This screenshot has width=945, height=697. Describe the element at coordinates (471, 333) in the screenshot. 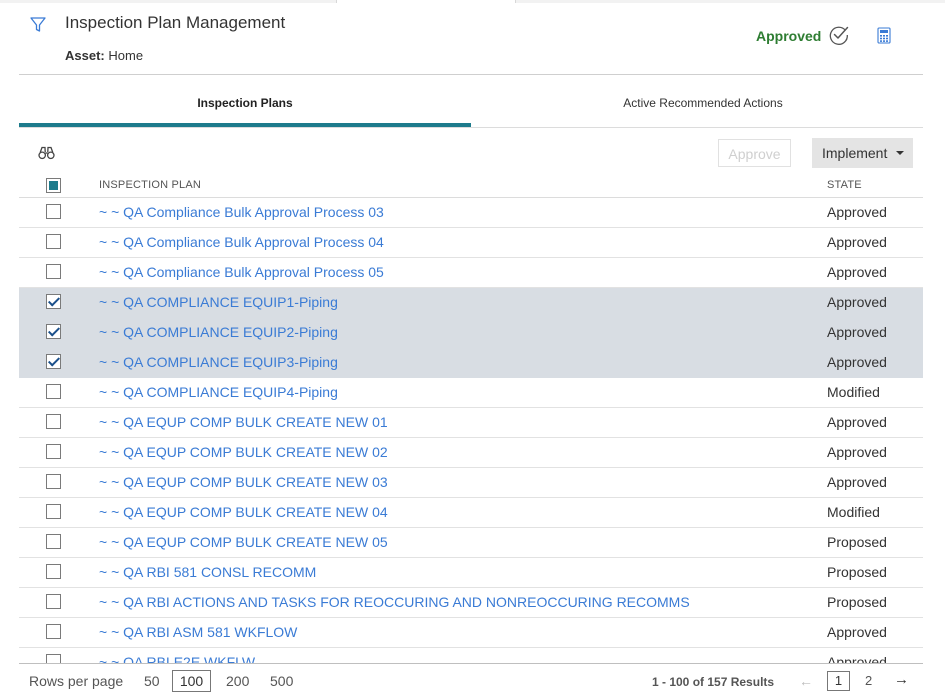

I see `table-row: ~ ~ QA COMPLIANCE EQUIP2-Piping Approved` at that location.